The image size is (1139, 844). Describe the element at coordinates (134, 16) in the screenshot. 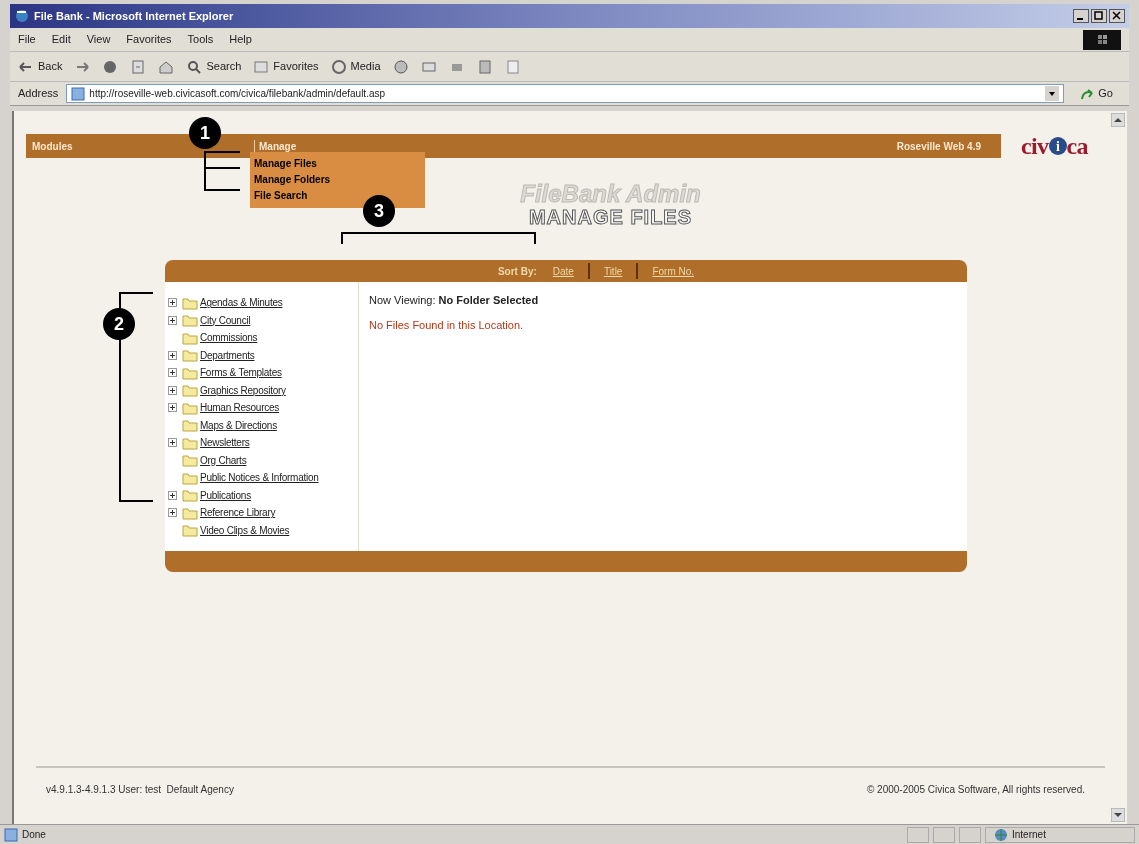

I see `window-title: File Bank - Microsoft Internet Explorer` at that location.